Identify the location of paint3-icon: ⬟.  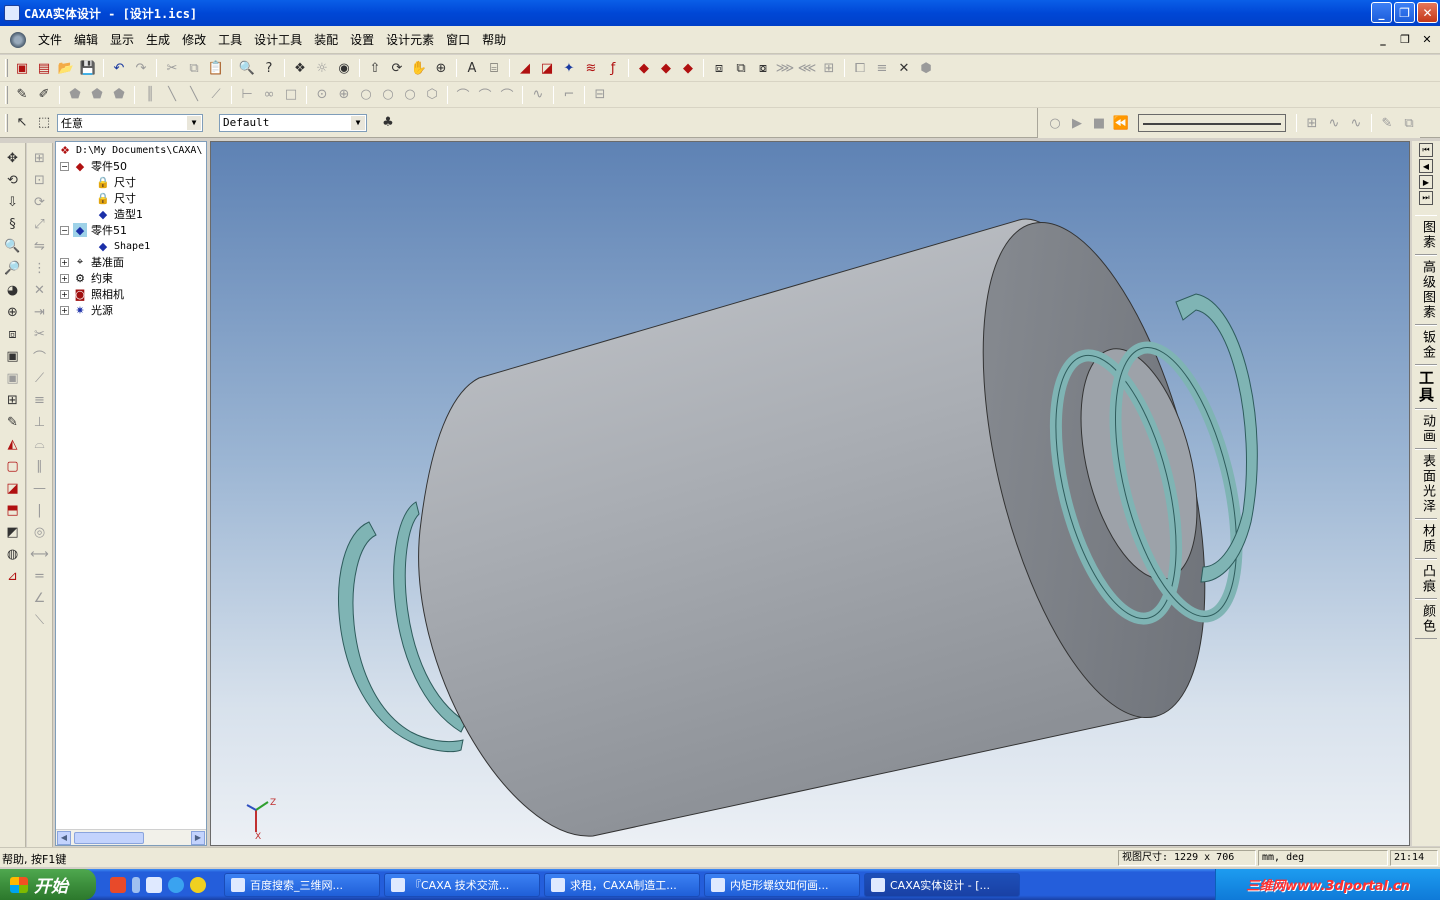
(119, 95).